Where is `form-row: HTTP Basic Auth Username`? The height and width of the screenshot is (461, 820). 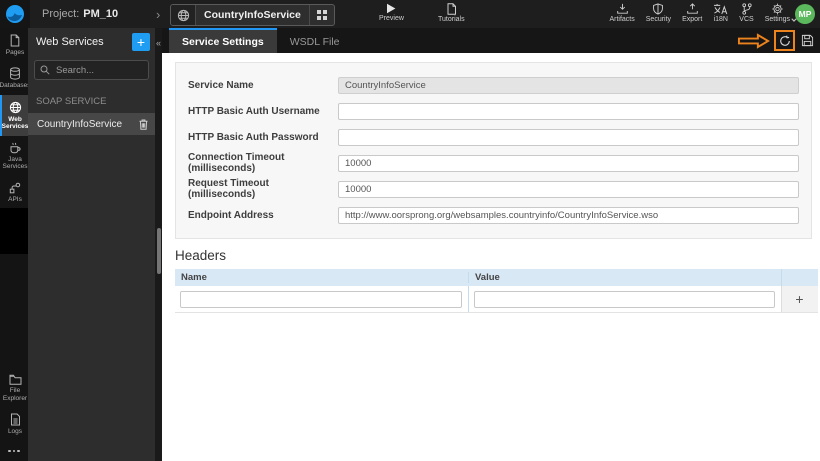 form-row: HTTP Basic Auth Username is located at coordinates (493, 111).